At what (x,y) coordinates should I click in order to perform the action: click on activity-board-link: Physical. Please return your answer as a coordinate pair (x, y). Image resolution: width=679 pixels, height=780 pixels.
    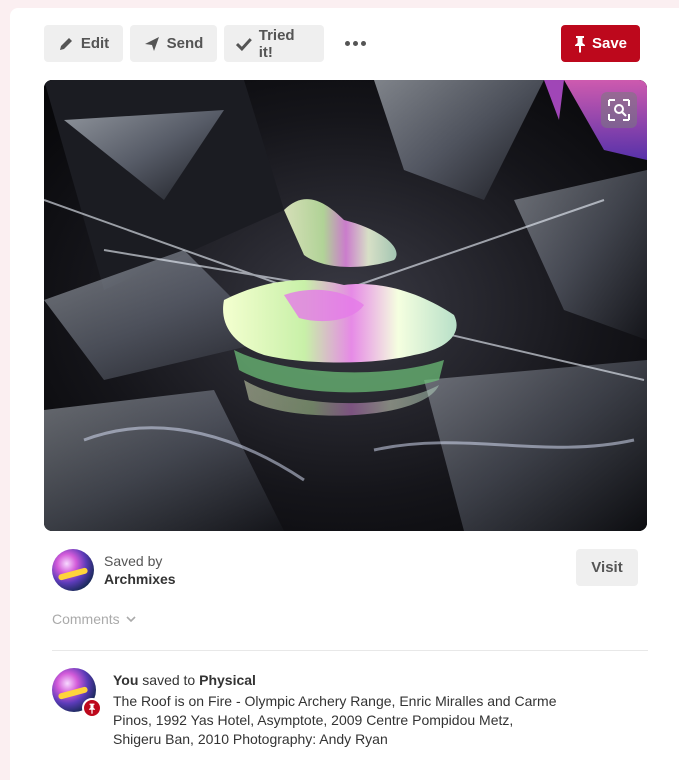
    Looking at the image, I should click on (227, 680).